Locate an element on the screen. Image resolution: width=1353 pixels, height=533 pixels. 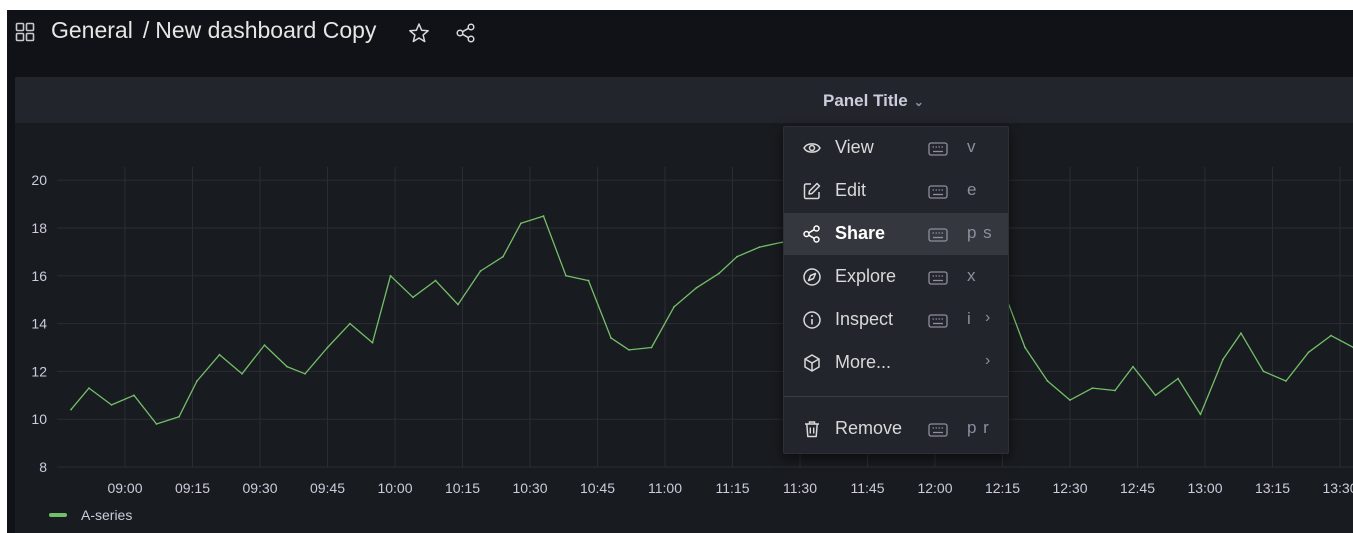
shortcut-key: p s is located at coordinates (980, 232).